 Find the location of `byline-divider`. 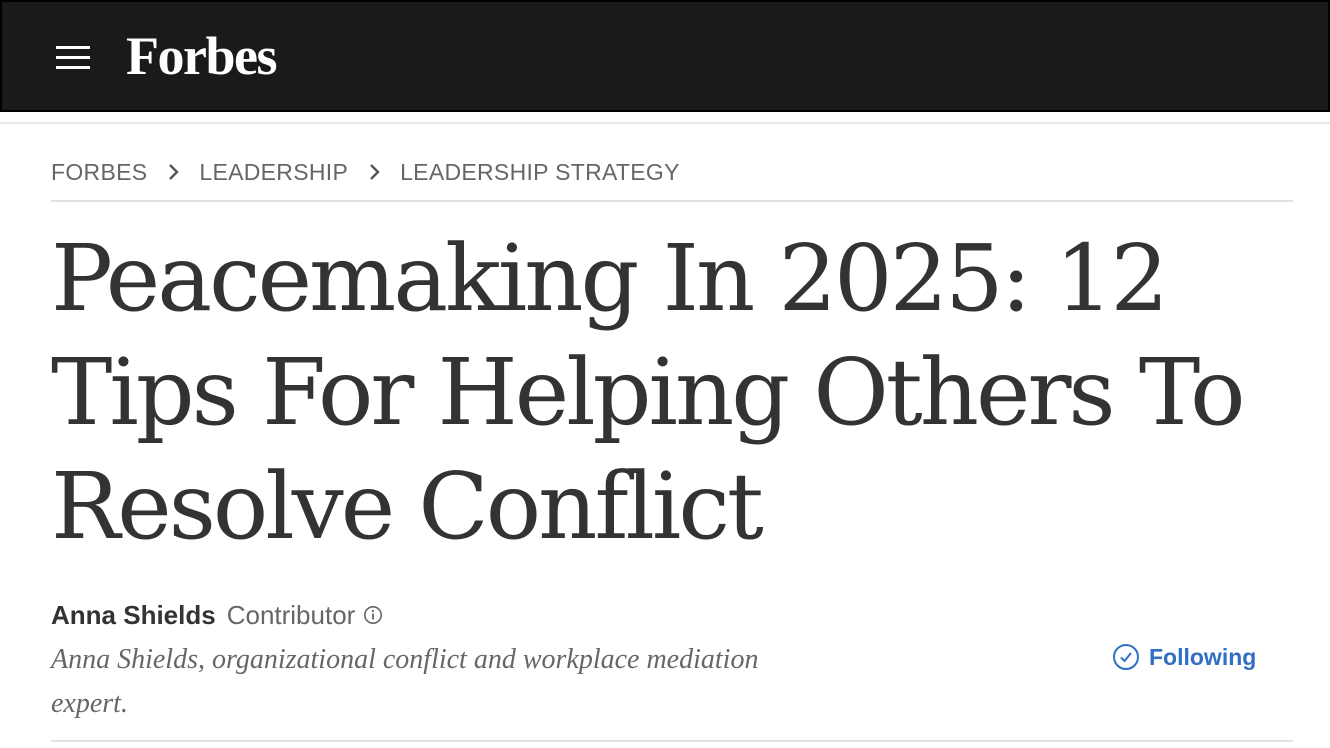

byline-divider is located at coordinates (672, 741).